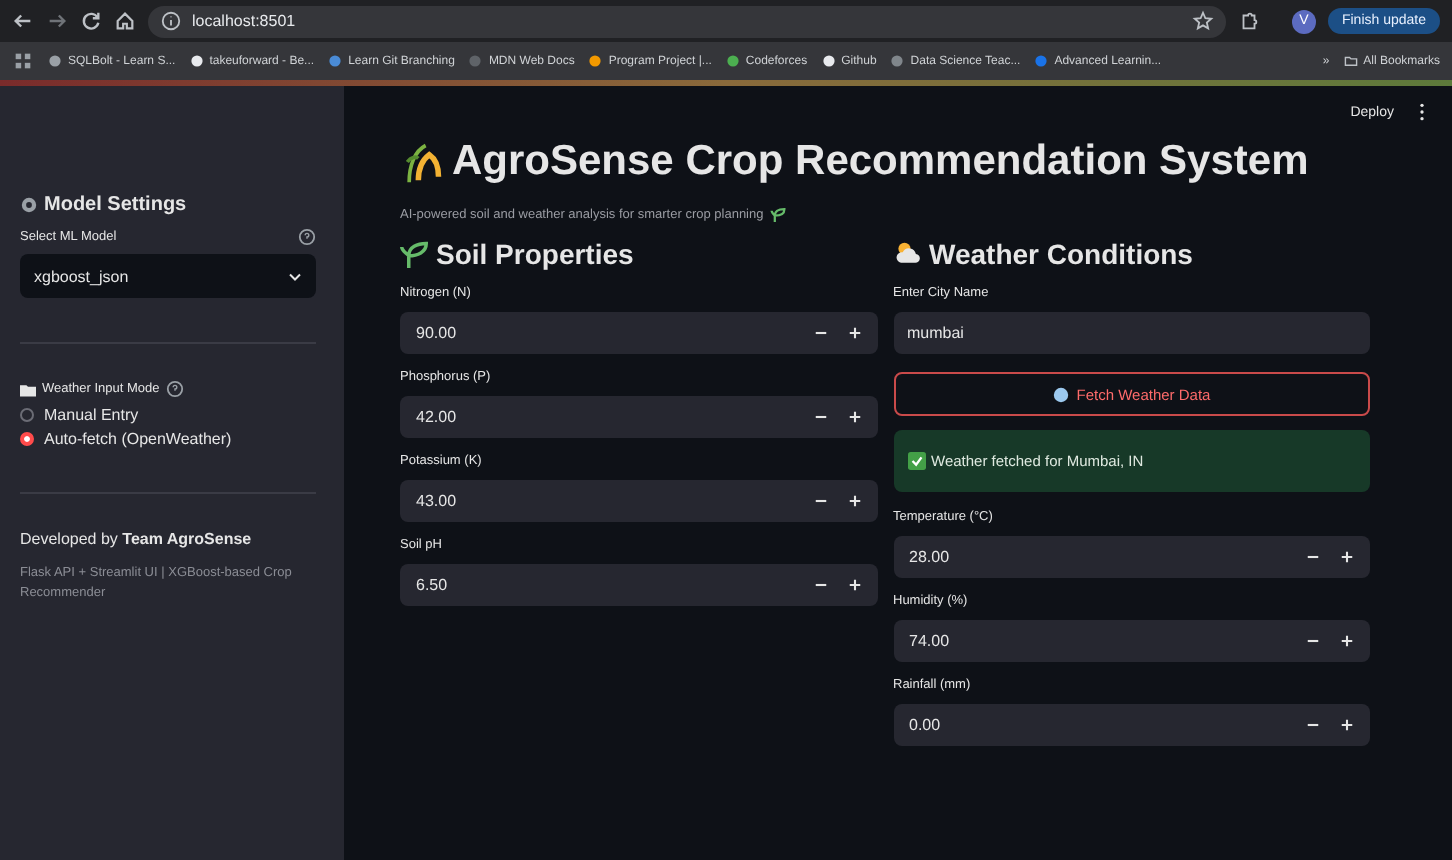 This screenshot has height=860, width=1452. I want to click on page-title: AgroSense Crop Recommendation System, so click(880, 162).